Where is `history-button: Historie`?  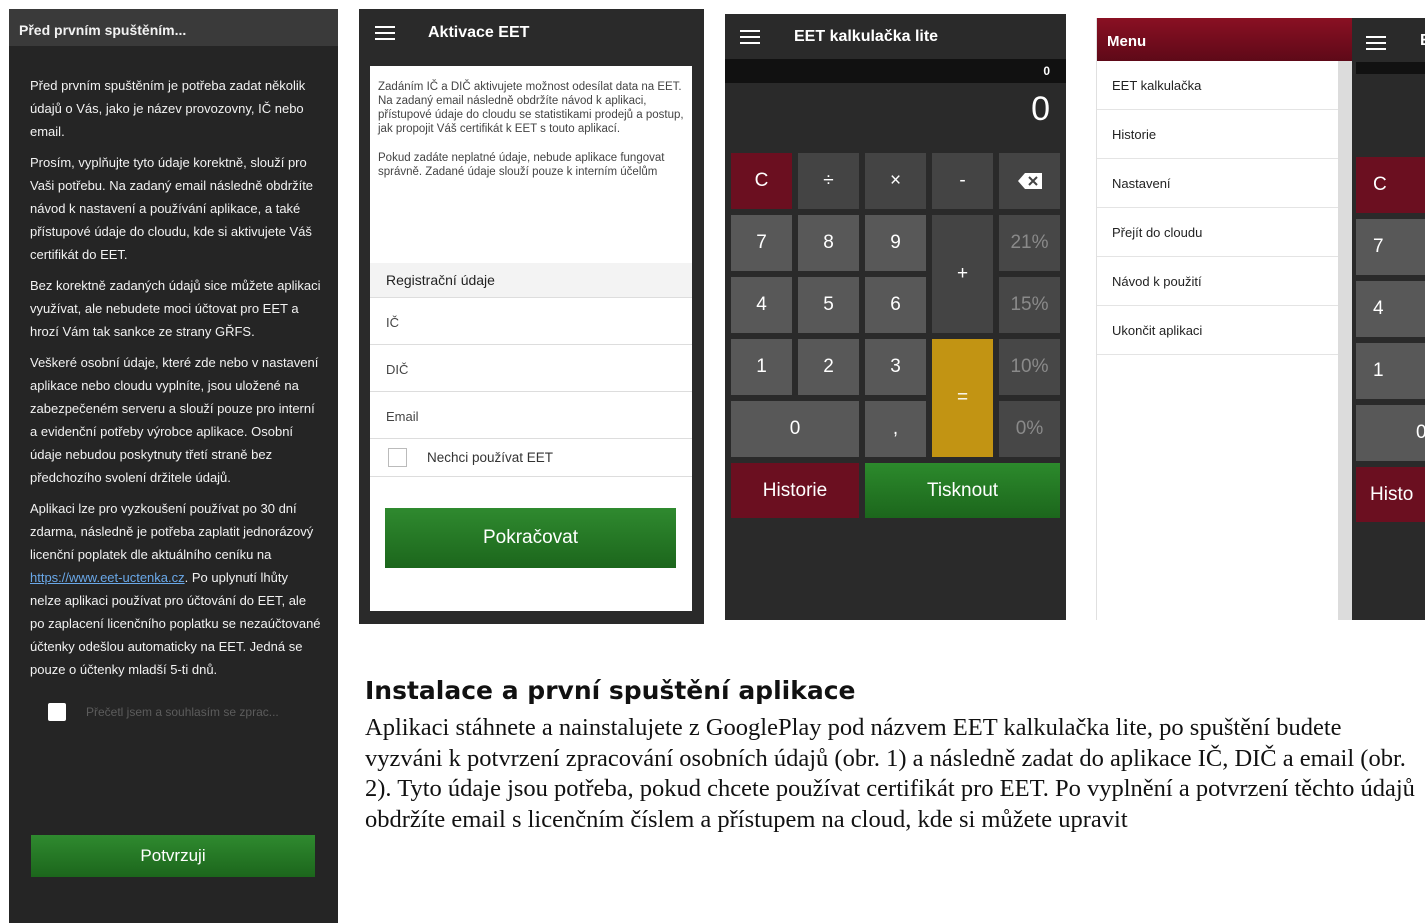 history-button: Historie is located at coordinates (795, 490).